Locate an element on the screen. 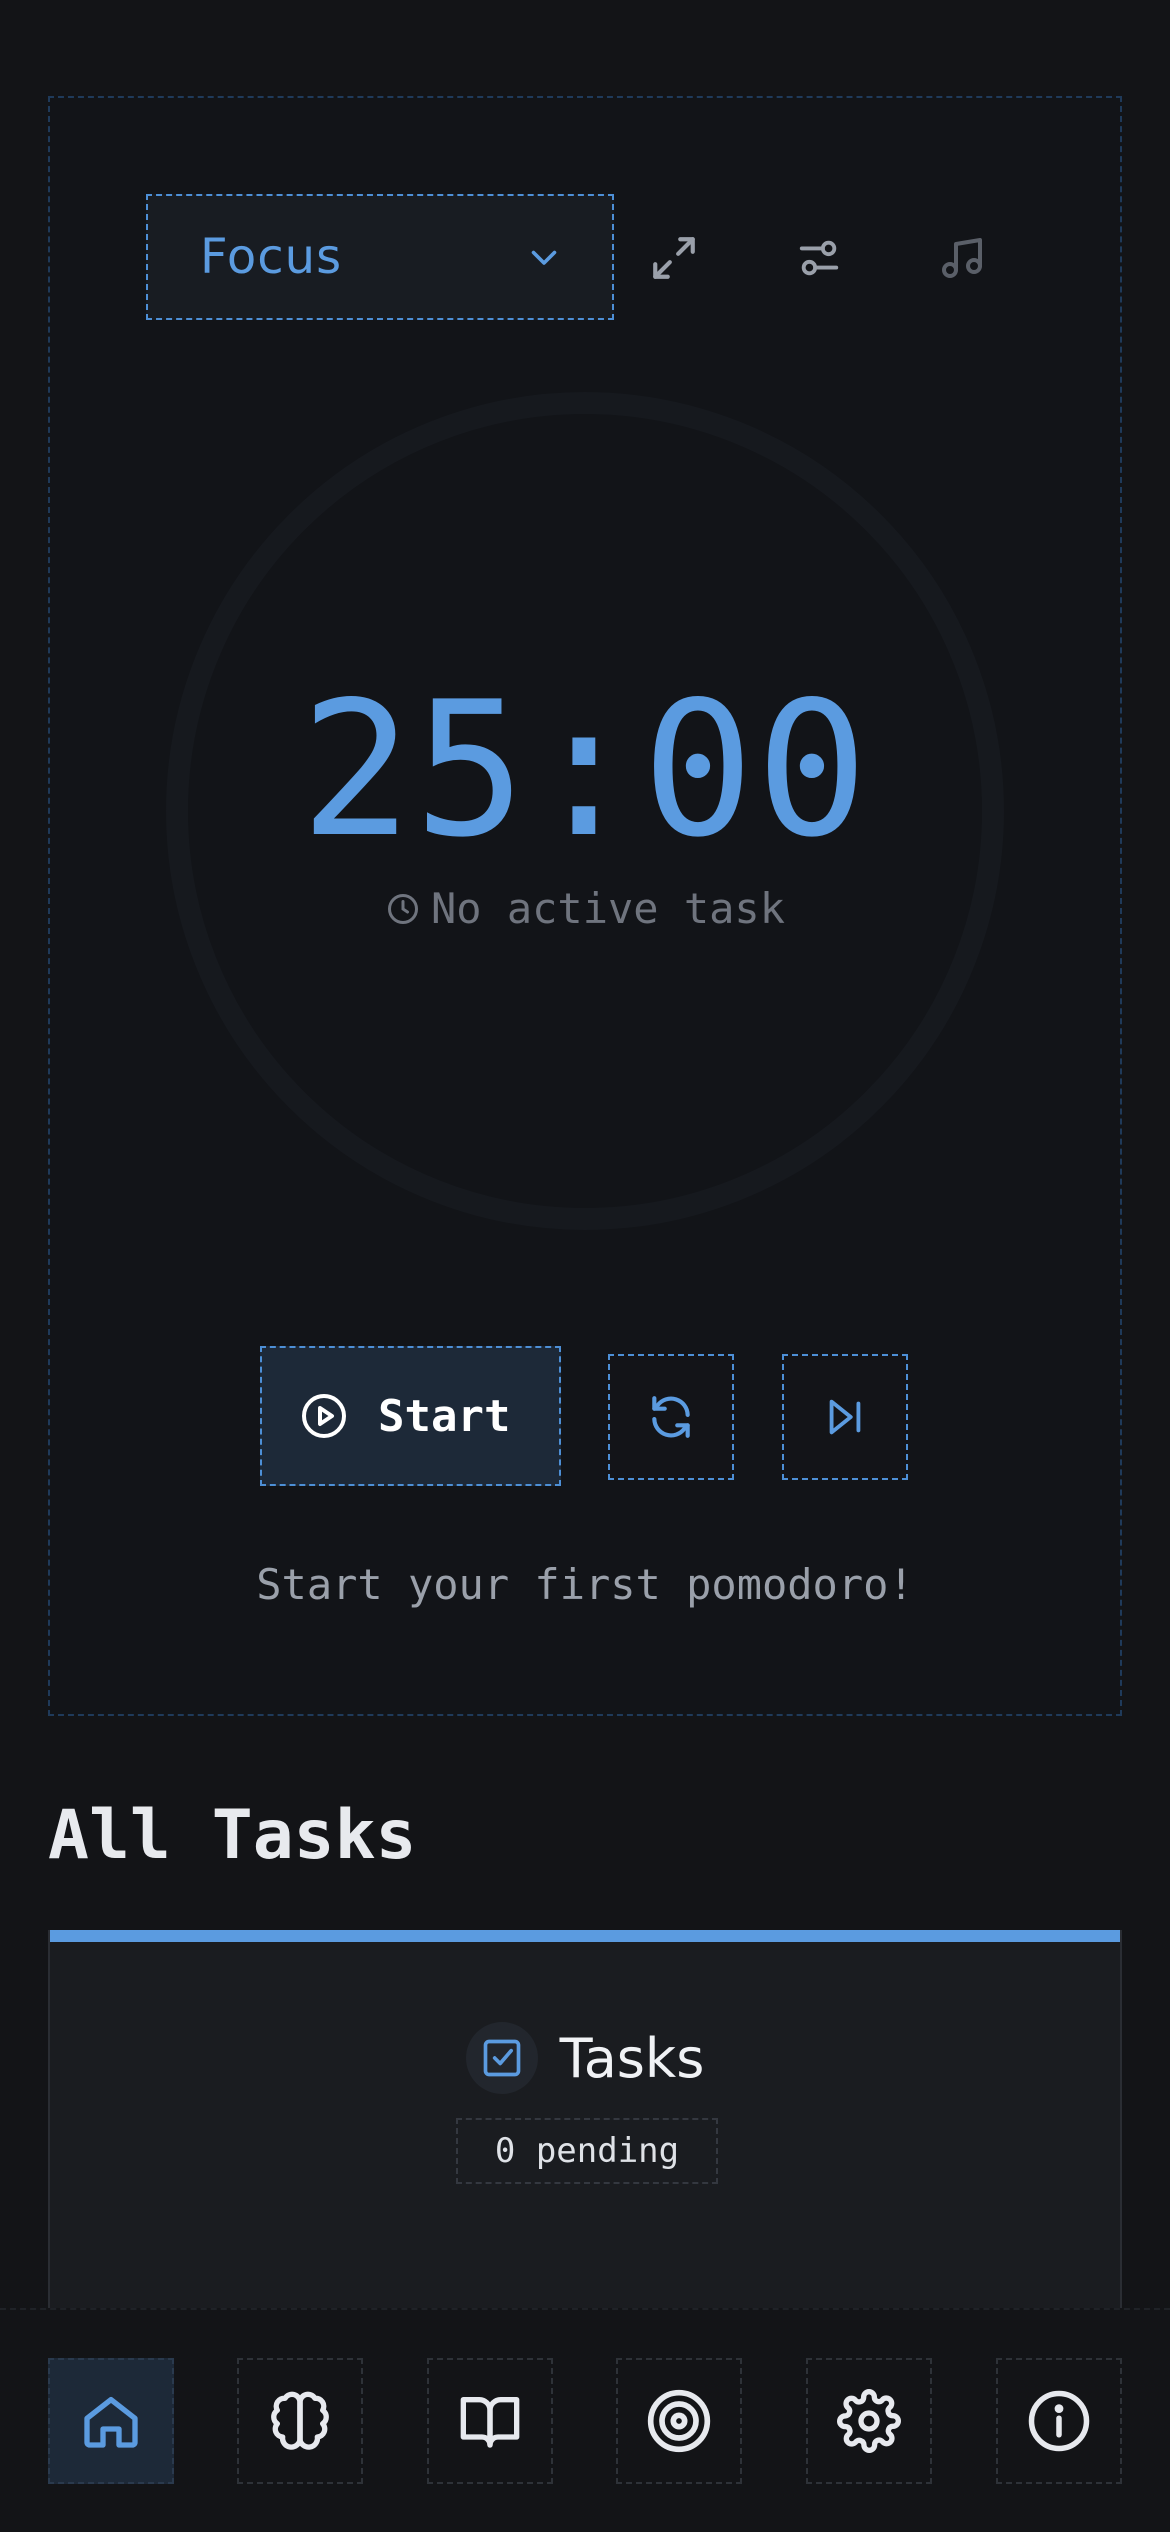 The image size is (1170, 2532). clock-icon is located at coordinates (402, 908).